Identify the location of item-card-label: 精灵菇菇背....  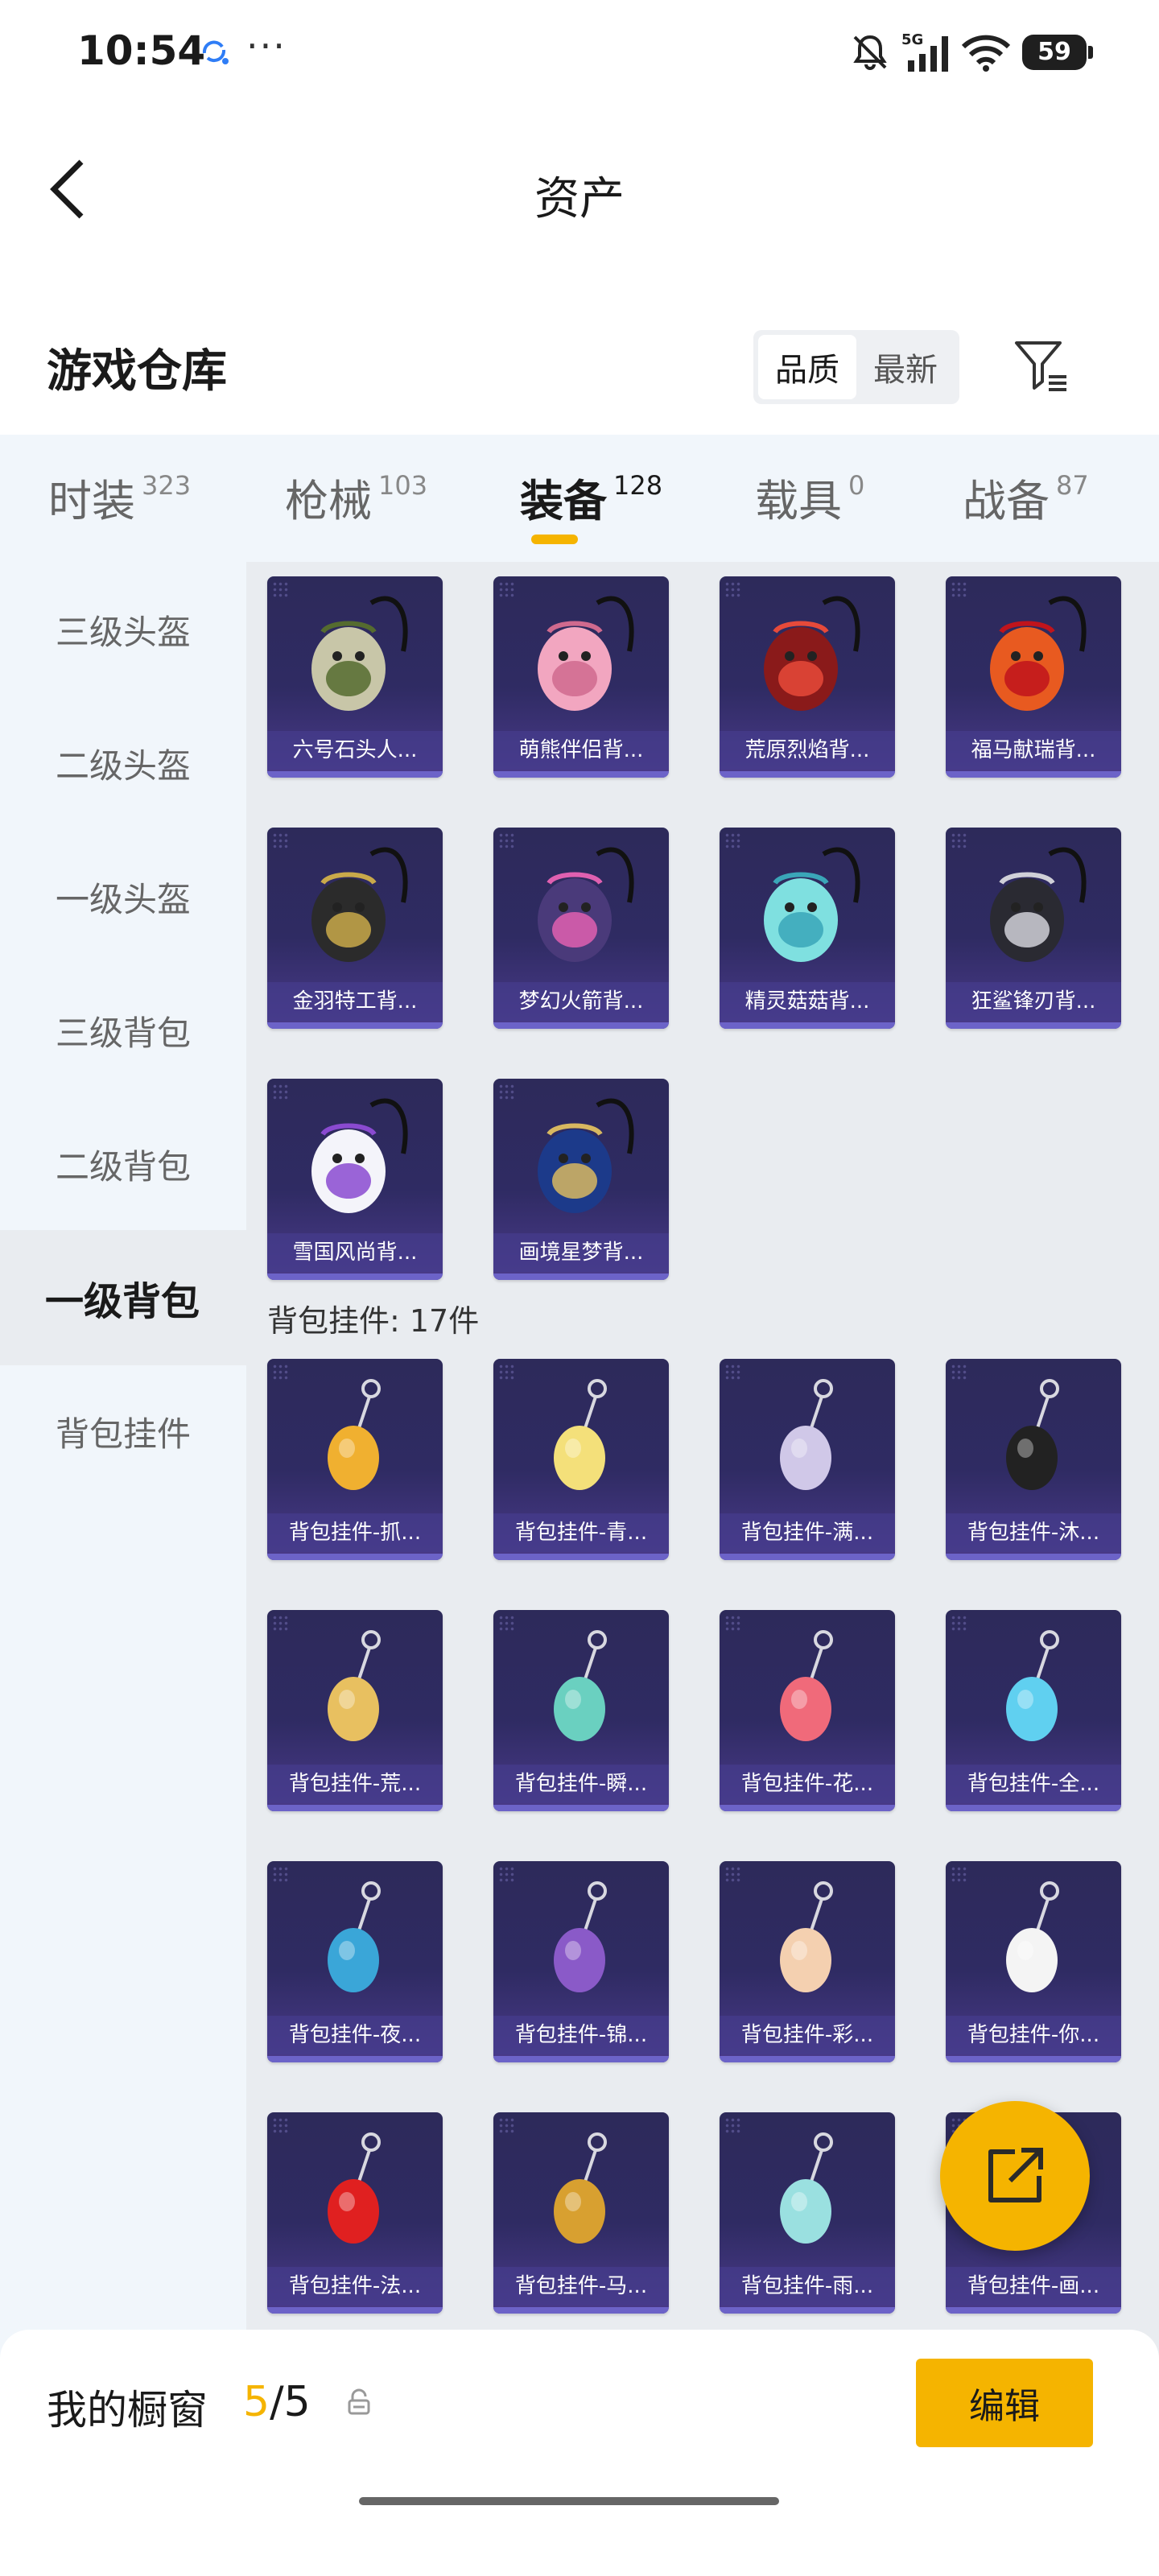
(807, 1001).